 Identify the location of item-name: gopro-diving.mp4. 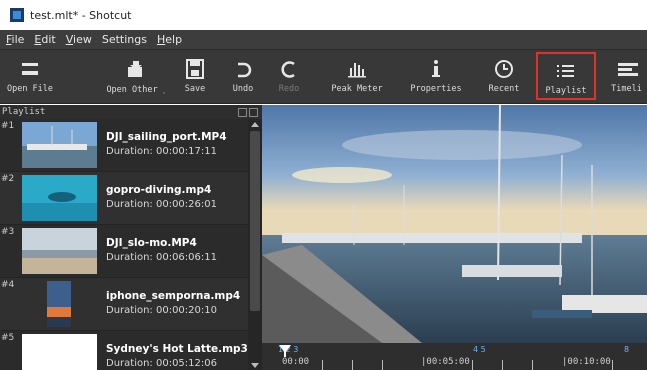
(159, 190).